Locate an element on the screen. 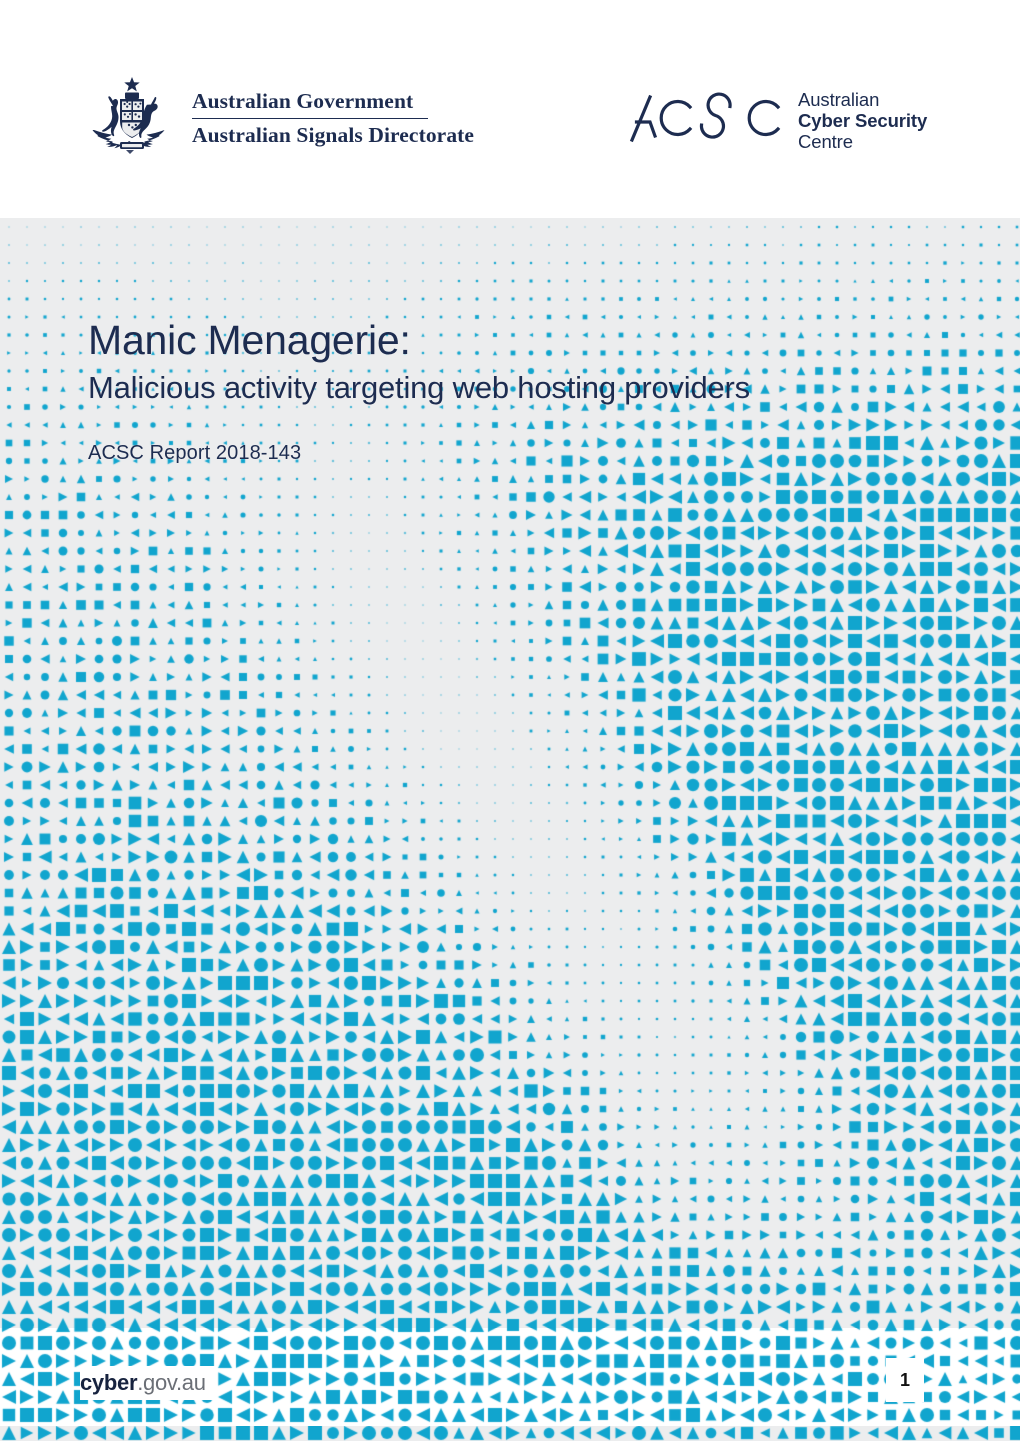 This screenshot has height=1441, width=1020. australian-coat-of-arms-icon is located at coordinates (132, 117).